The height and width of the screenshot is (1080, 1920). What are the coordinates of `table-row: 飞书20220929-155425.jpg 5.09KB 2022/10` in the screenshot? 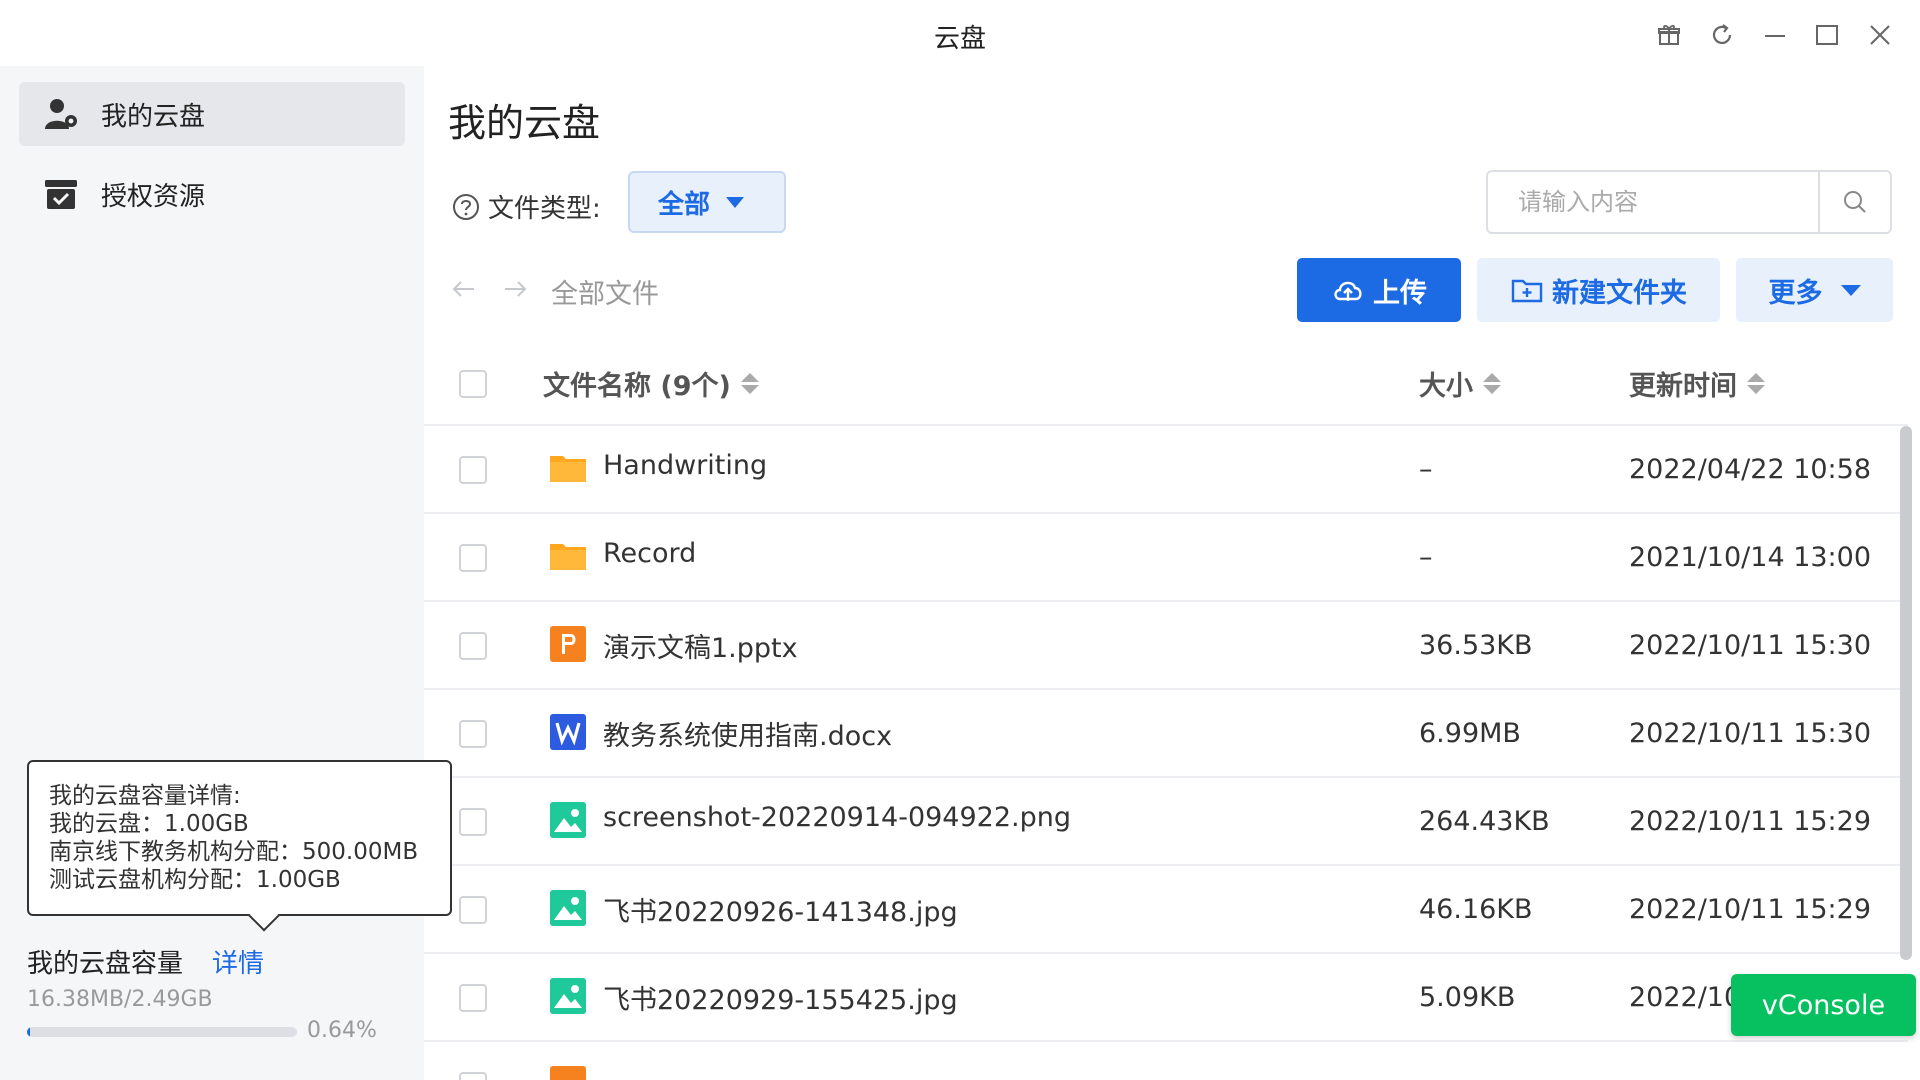 It's located at (1166, 998).